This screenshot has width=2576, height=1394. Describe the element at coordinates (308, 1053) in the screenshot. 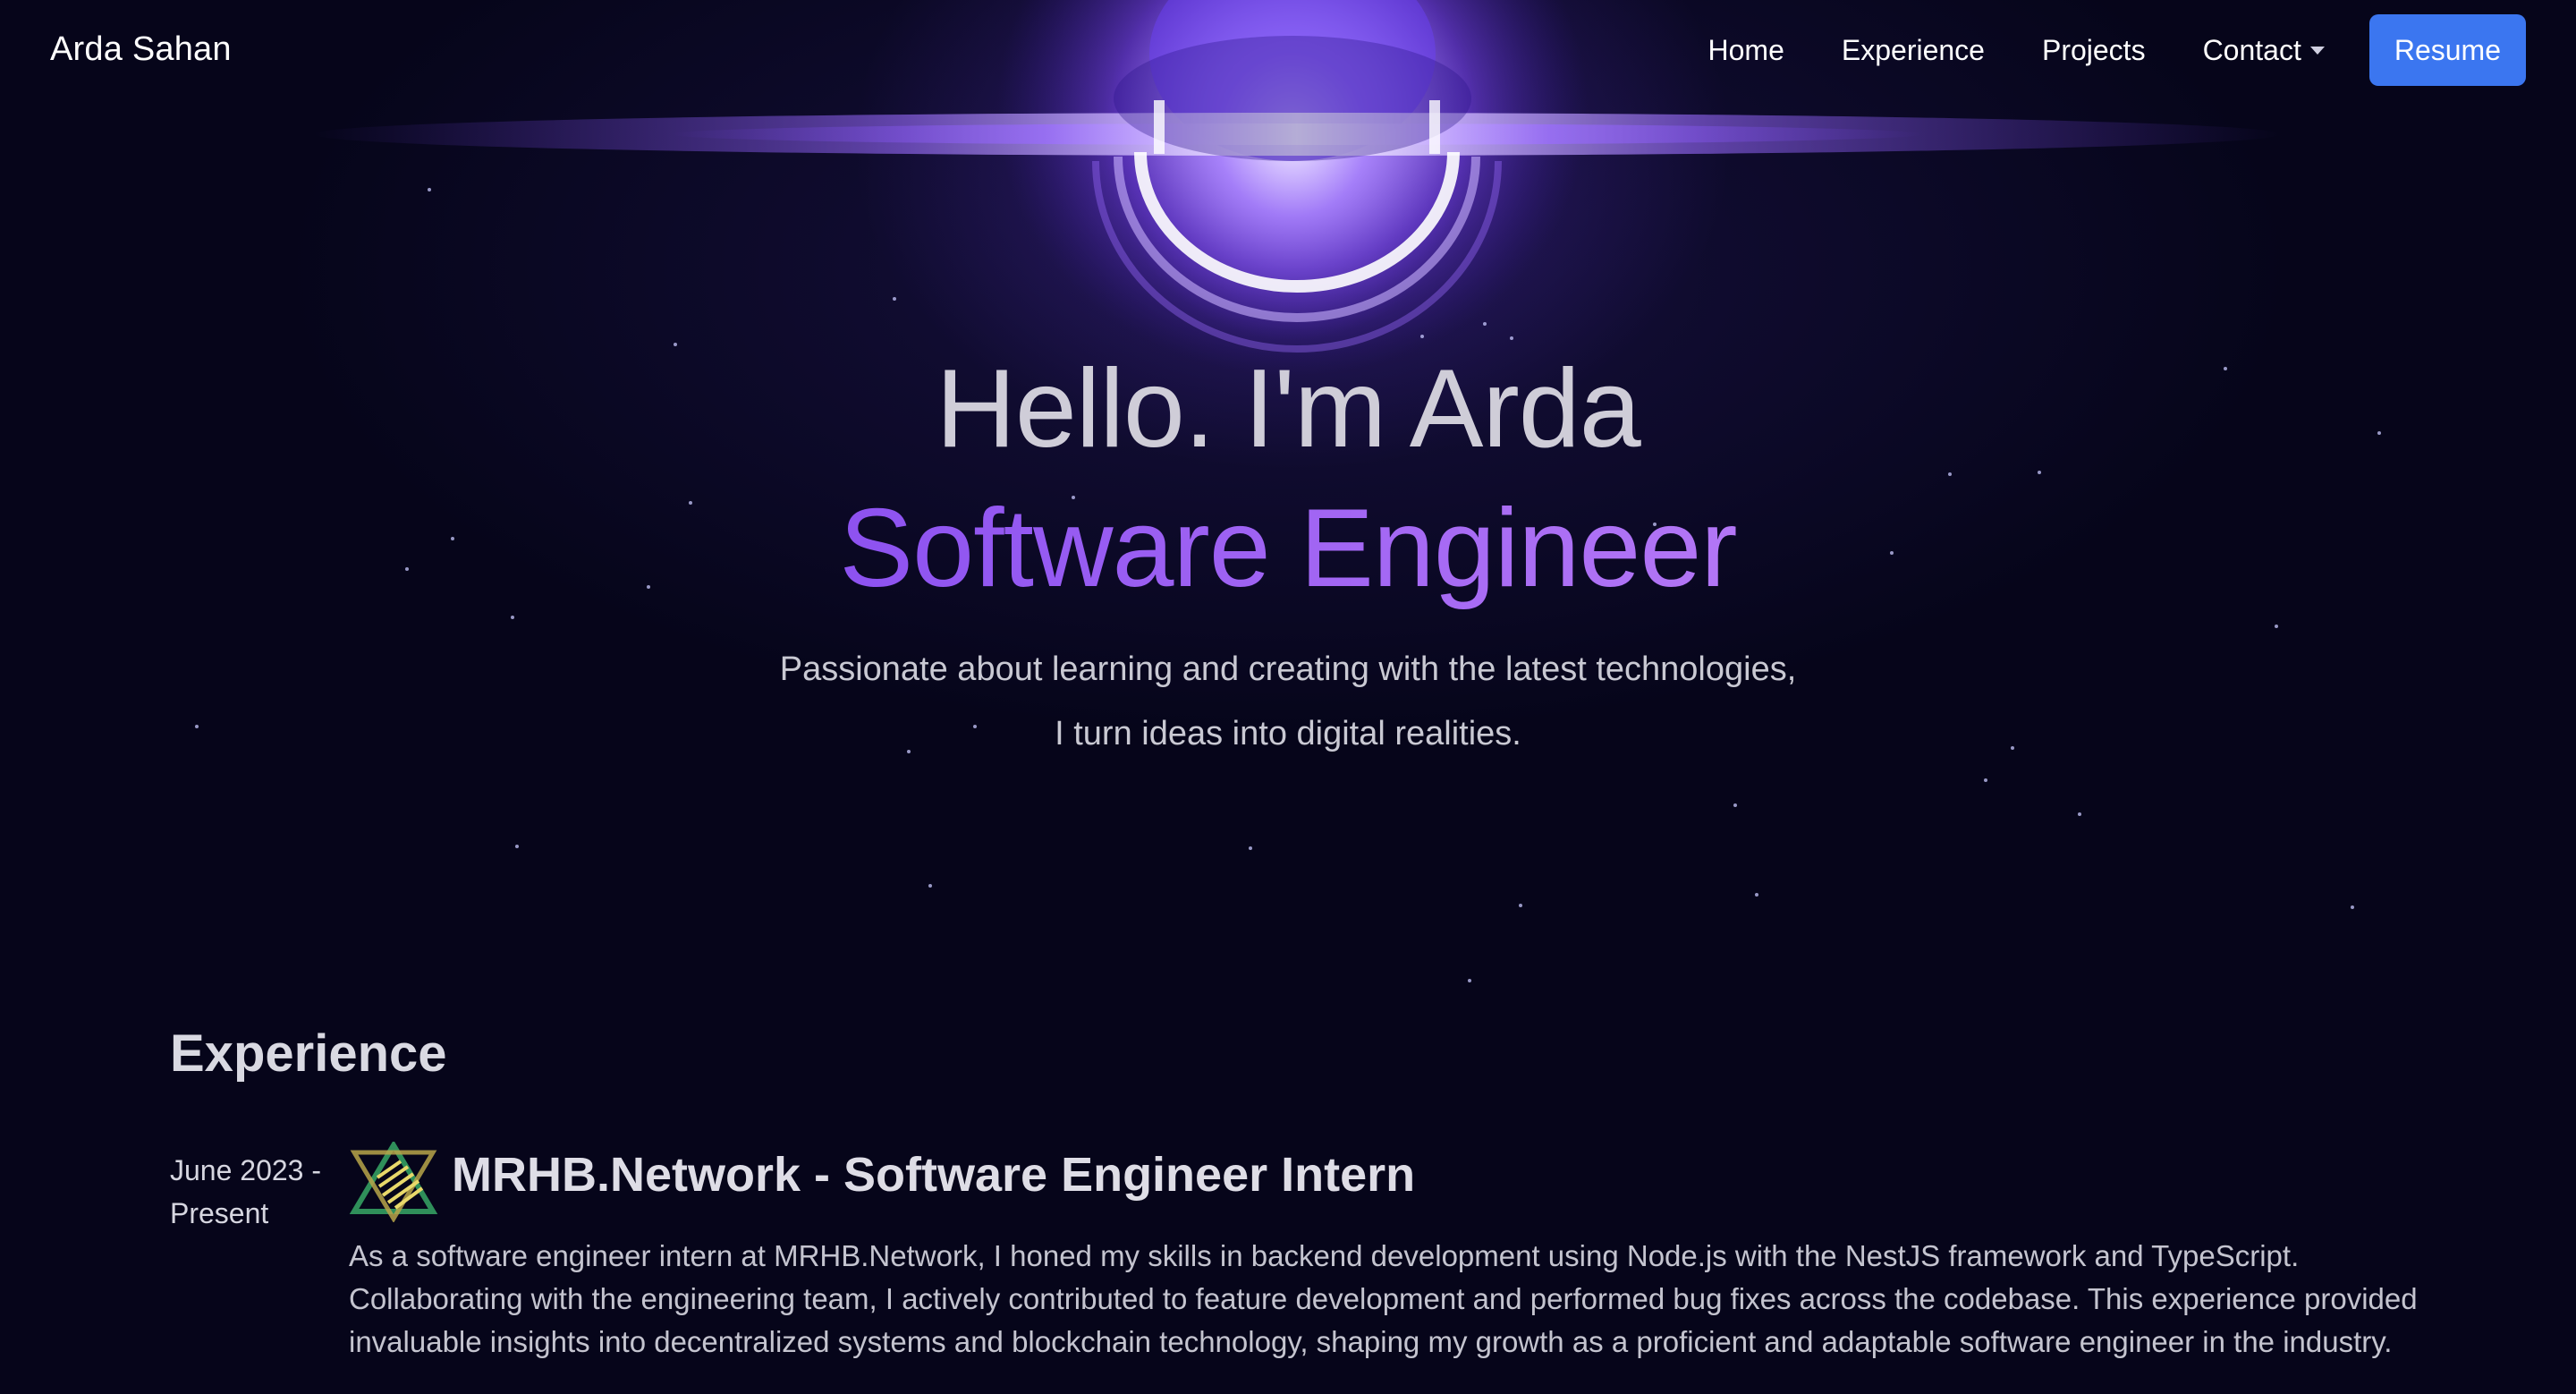

I see `experience-section-title: Experience` at that location.